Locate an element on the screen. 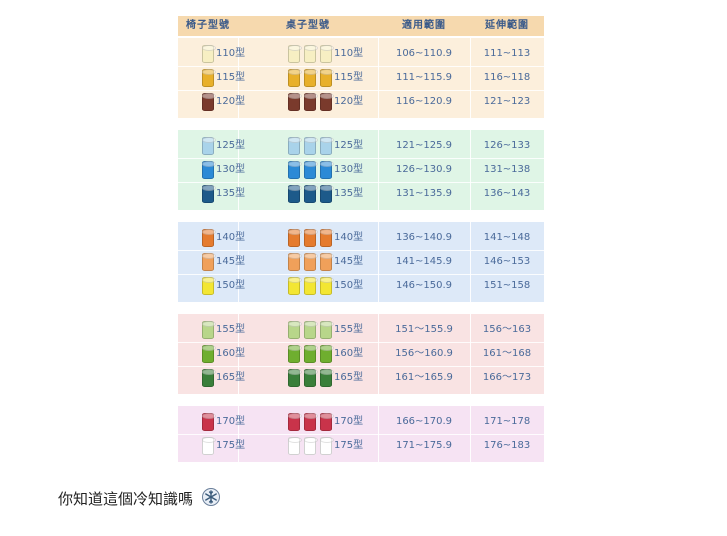 The width and height of the screenshot is (727, 536). chair-model: 130型 is located at coordinates (231, 169).